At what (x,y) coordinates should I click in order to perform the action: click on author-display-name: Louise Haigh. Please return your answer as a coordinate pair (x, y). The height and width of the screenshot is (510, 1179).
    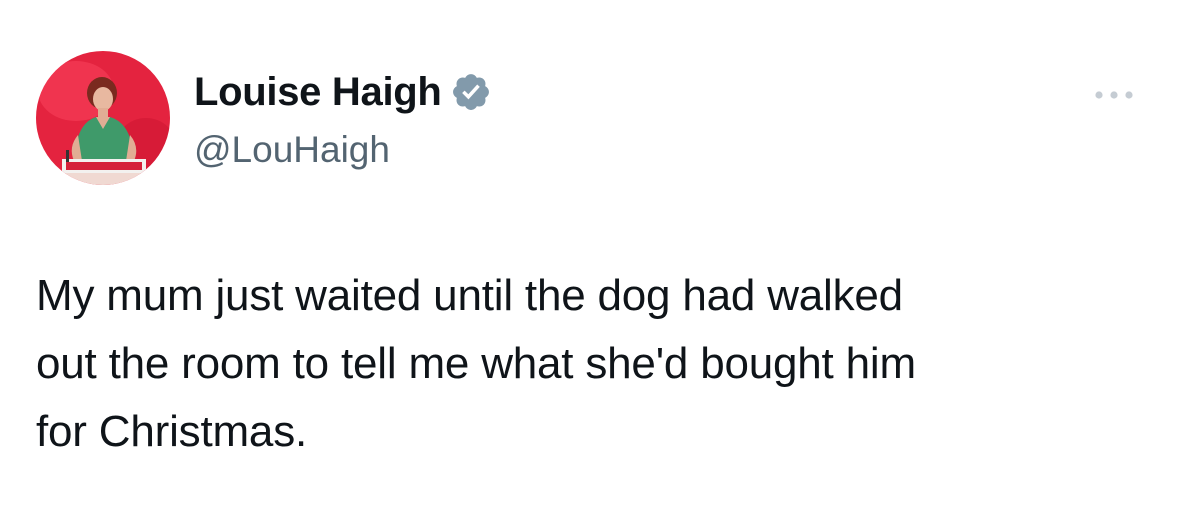
    Looking at the image, I should click on (318, 92).